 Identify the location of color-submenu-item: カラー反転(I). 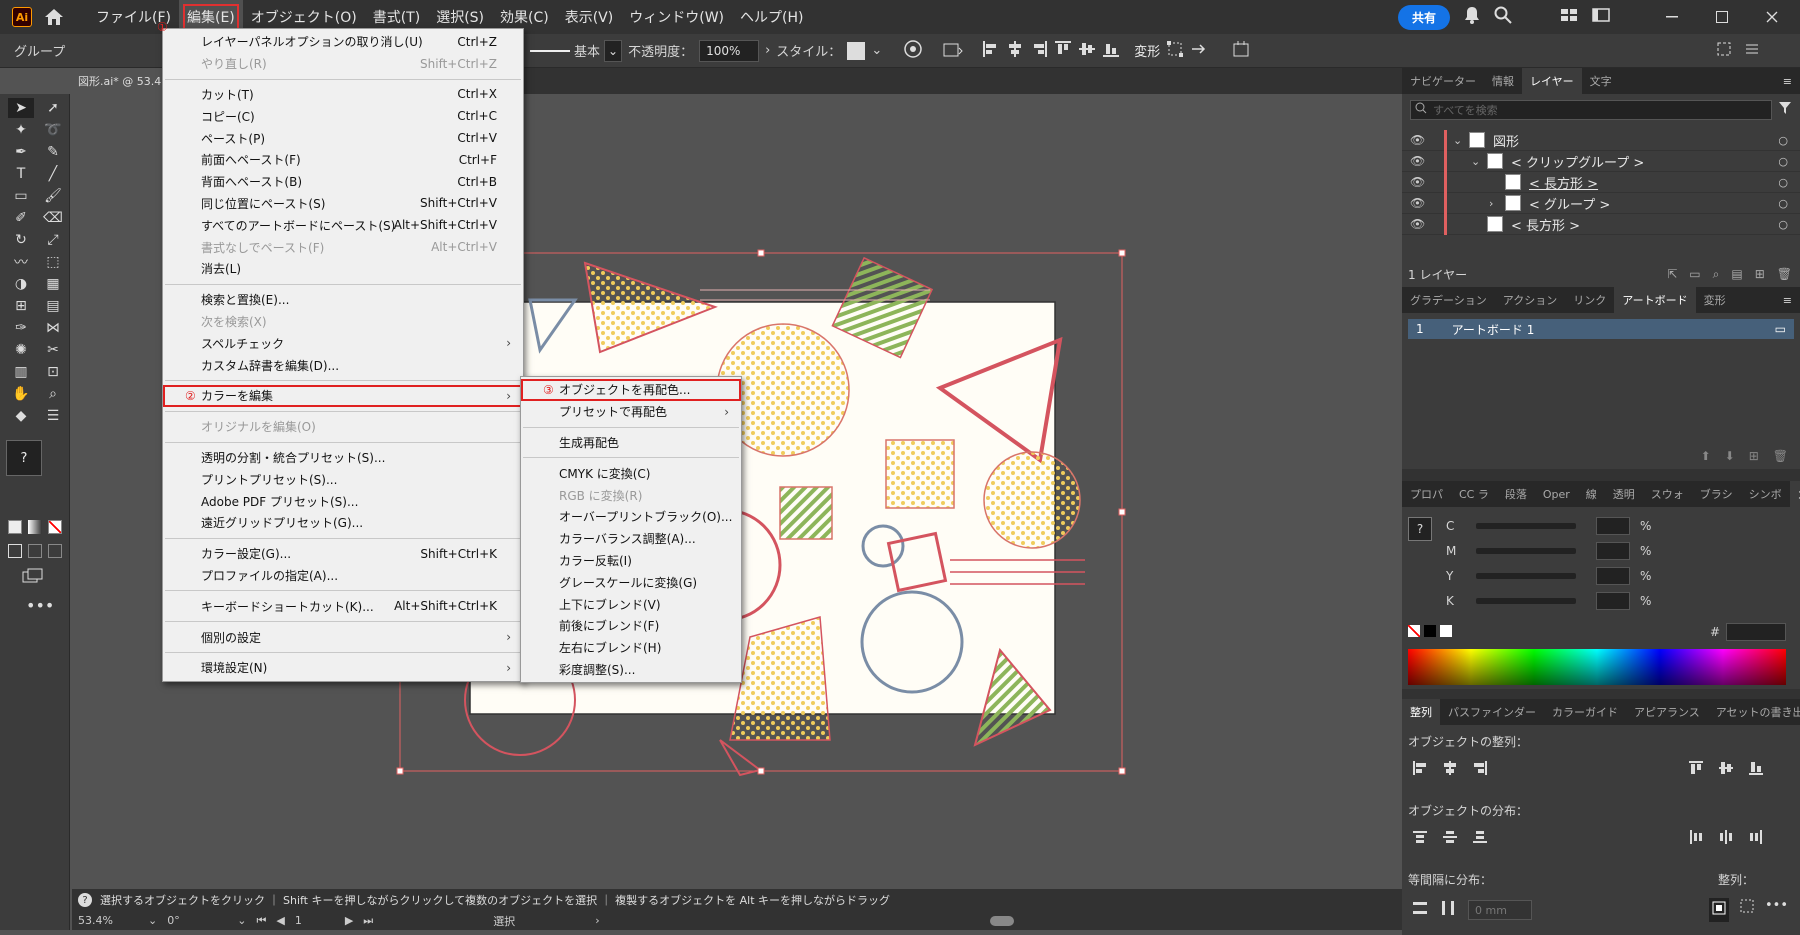
(631, 561).